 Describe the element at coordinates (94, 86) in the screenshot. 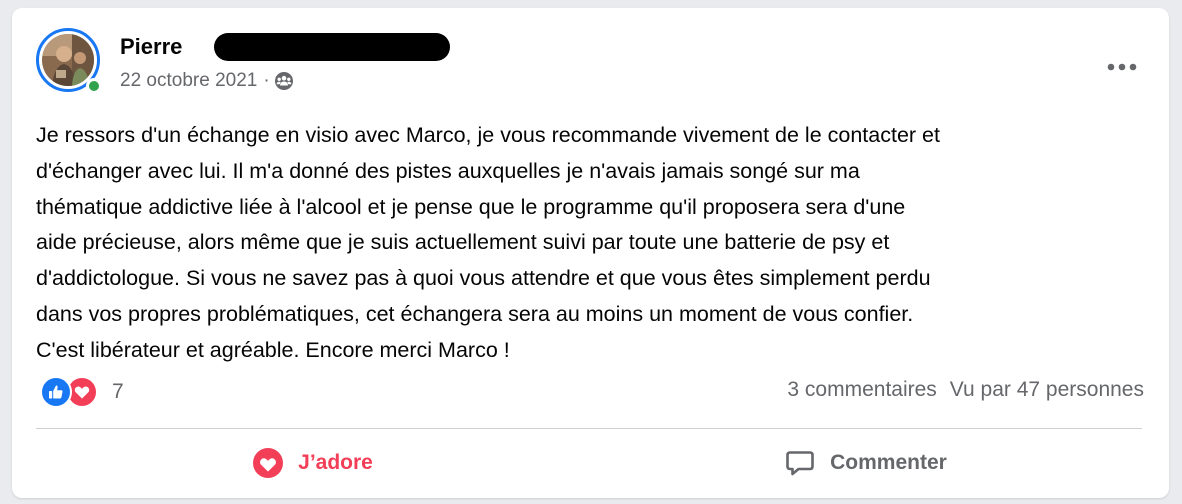

I see `online-status-dot` at that location.